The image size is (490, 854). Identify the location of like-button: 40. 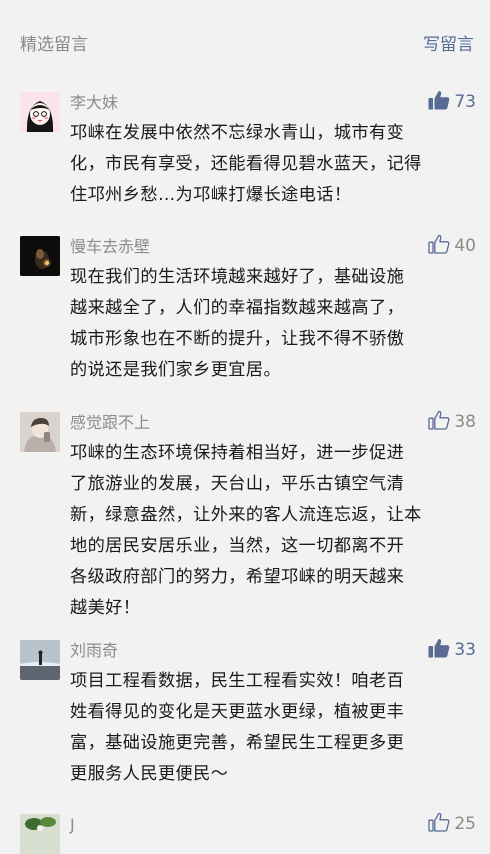
(452, 246).